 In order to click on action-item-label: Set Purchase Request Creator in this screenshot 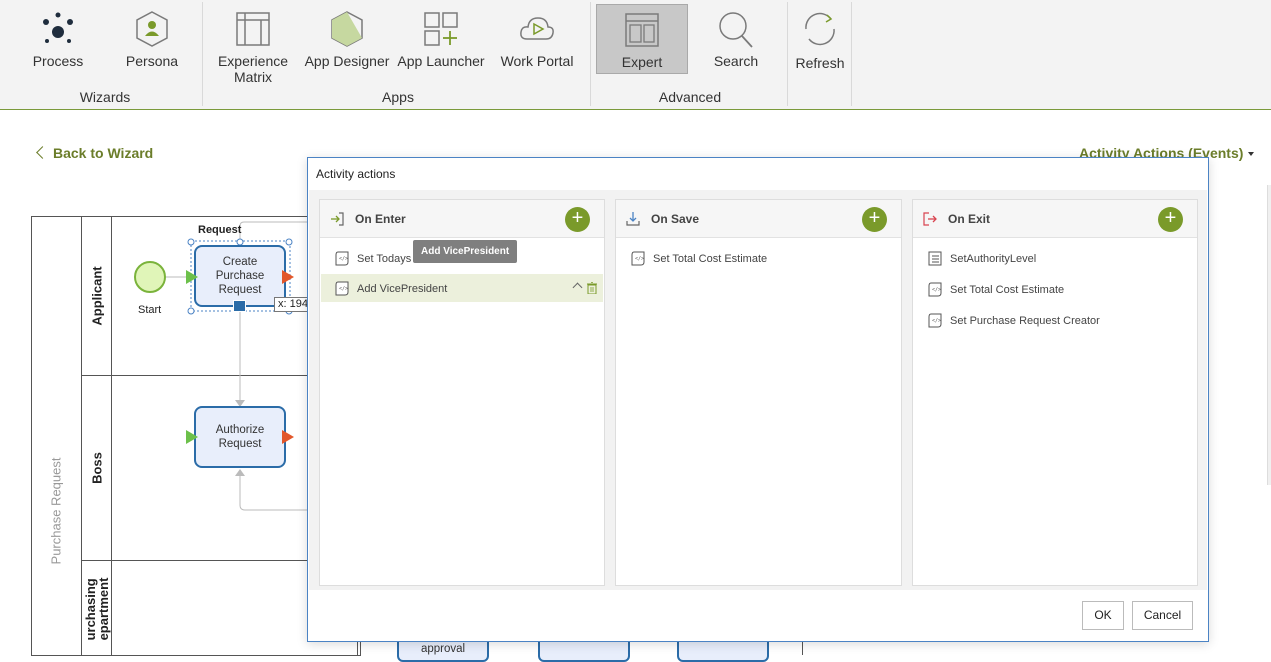, I will do `click(1025, 321)`.